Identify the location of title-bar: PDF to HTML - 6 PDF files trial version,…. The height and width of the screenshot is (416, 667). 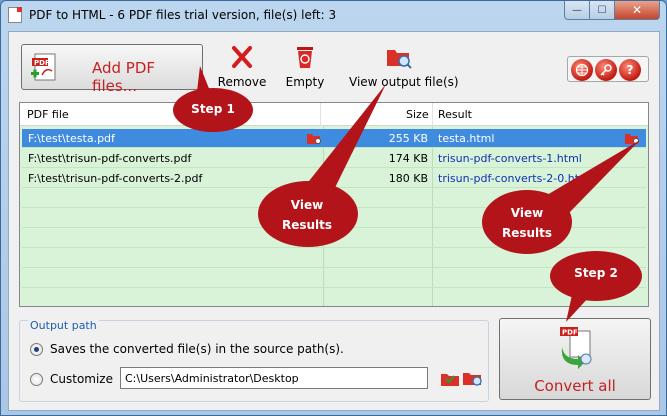
(333, 16).